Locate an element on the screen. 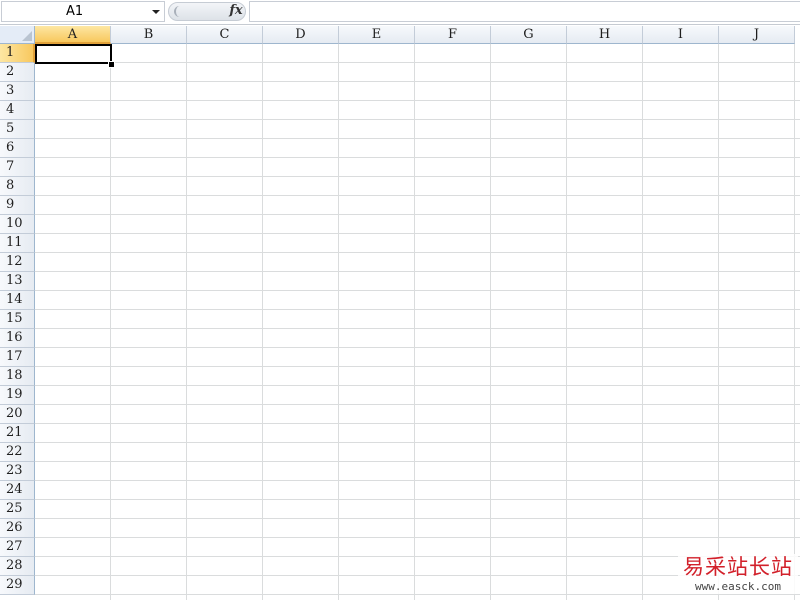  row-header-22: 22 is located at coordinates (17, 452).